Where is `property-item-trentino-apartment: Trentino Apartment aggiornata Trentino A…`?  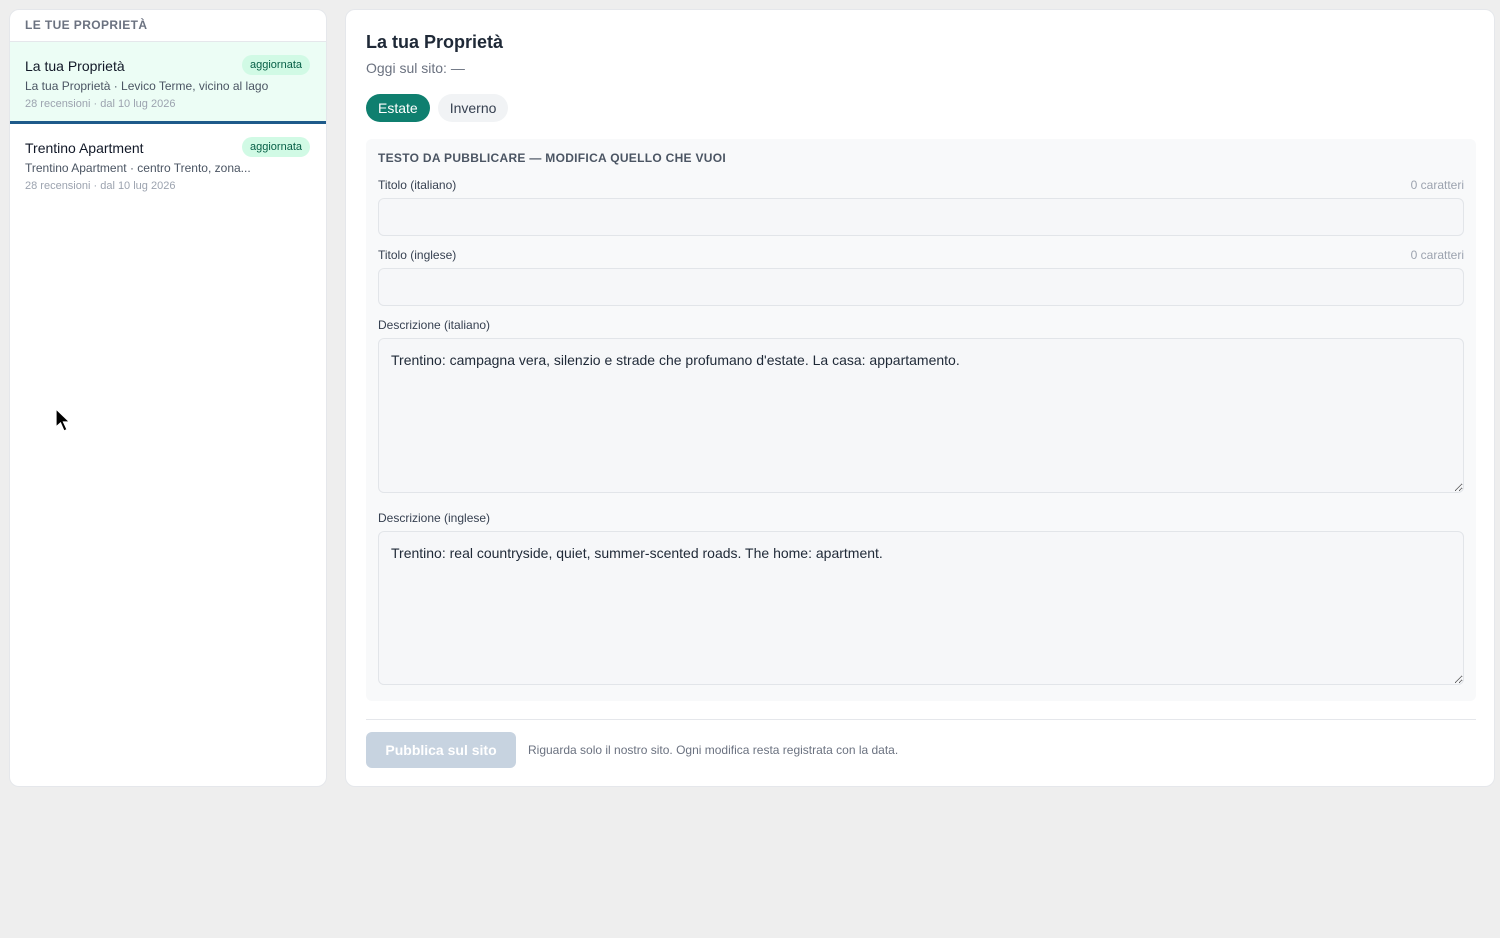
property-item-trentino-apartment: Trentino Apartment aggiornata Trentino A… is located at coordinates (168, 165).